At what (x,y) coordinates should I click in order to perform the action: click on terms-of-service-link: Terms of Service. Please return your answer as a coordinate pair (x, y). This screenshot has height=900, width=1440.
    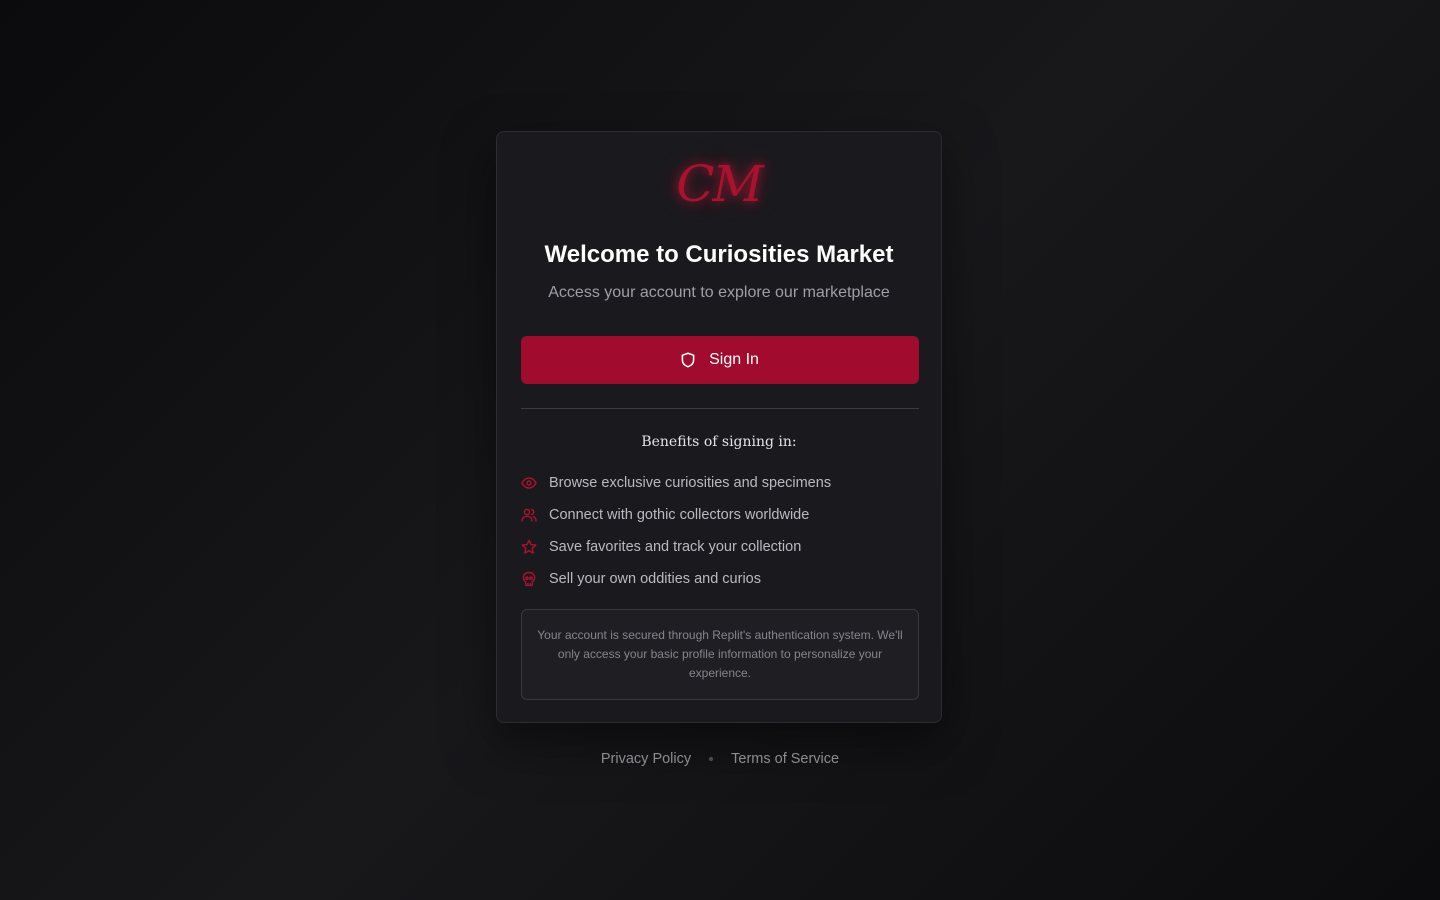
    Looking at the image, I should click on (785, 759).